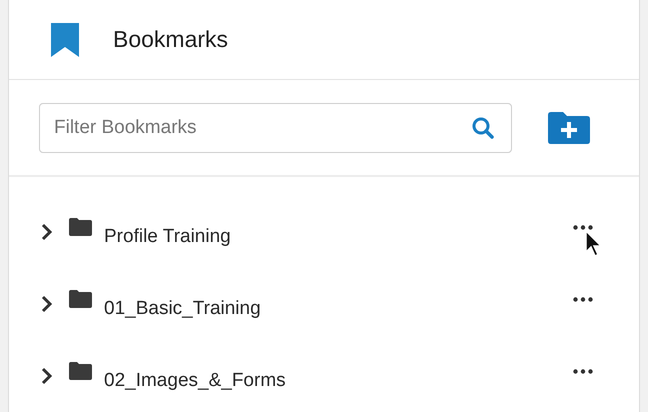  What do you see at coordinates (593, 244) in the screenshot?
I see `cursor-icon` at bounding box center [593, 244].